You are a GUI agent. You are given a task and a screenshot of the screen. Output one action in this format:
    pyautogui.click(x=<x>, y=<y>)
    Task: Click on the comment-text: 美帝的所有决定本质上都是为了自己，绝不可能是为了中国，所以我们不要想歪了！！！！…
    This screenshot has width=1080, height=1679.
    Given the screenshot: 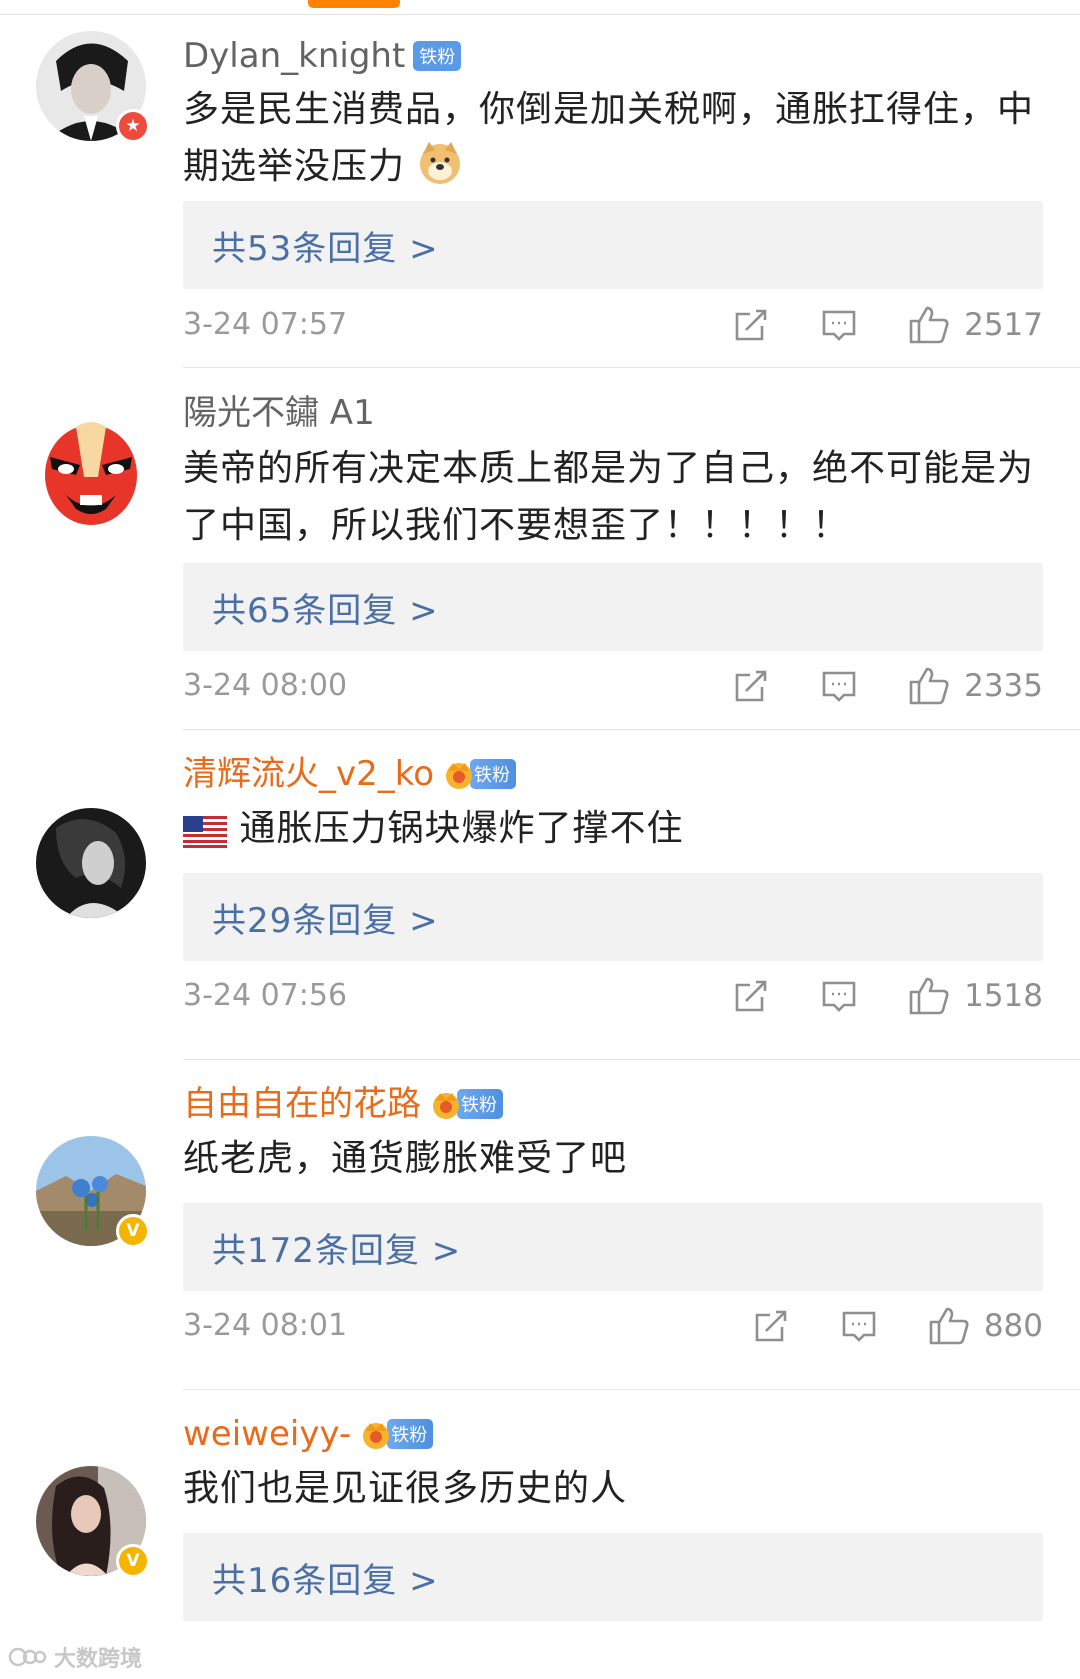 What is the action you would take?
    pyautogui.click(x=613, y=497)
    